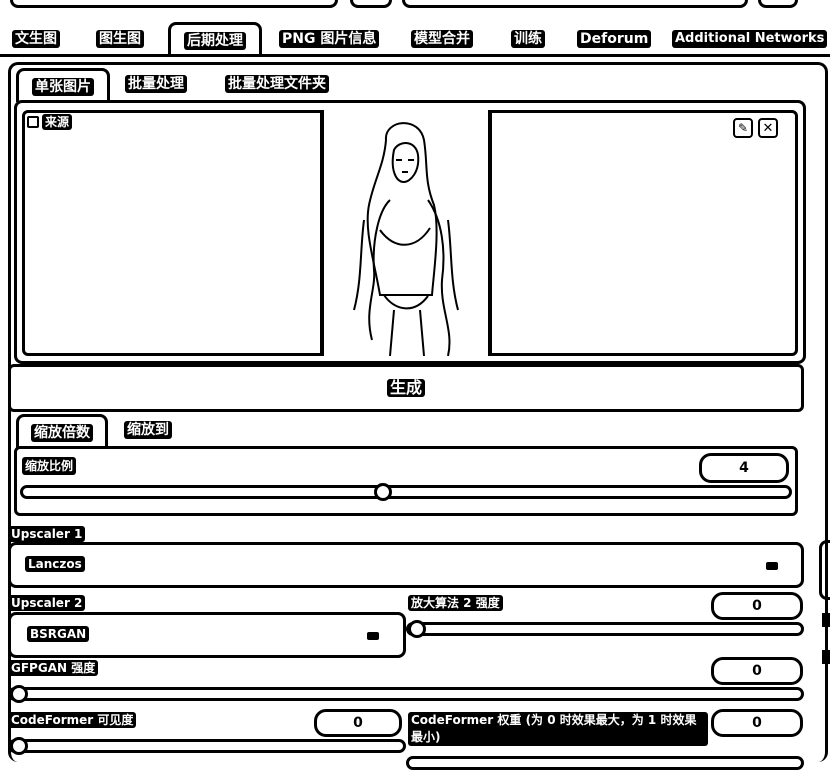 The width and height of the screenshot is (830, 770). What do you see at coordinates (47, 534) in the screenshot?
I see `upscaler1-label: Upscaler 1` at bounding box center [47, 534].